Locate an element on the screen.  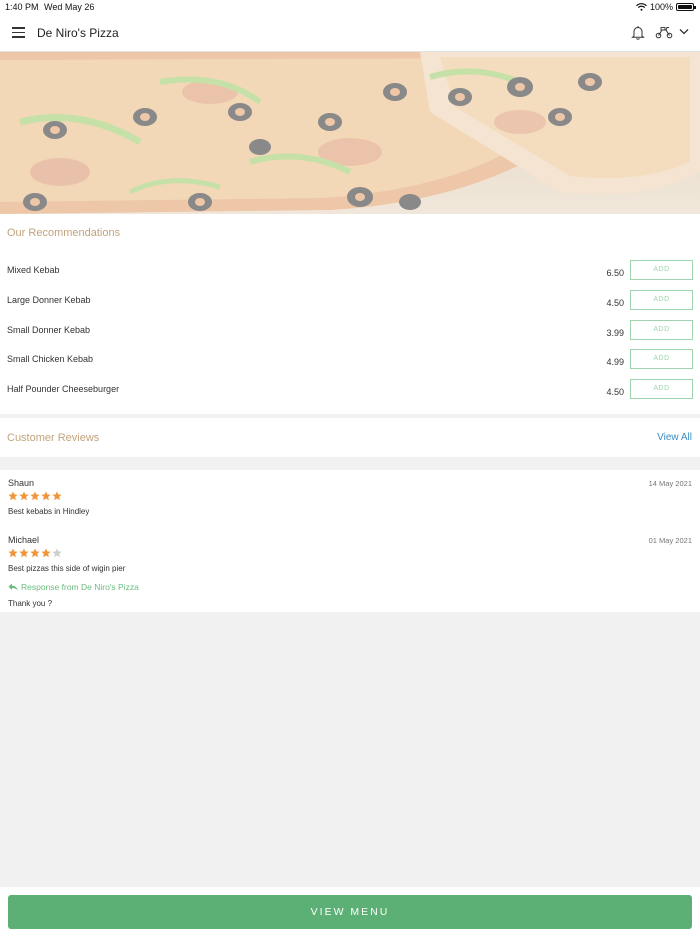
recommendation-item: Half Pounder Cheeseburger 4.50 ADD is located at coordinates (350, 396).